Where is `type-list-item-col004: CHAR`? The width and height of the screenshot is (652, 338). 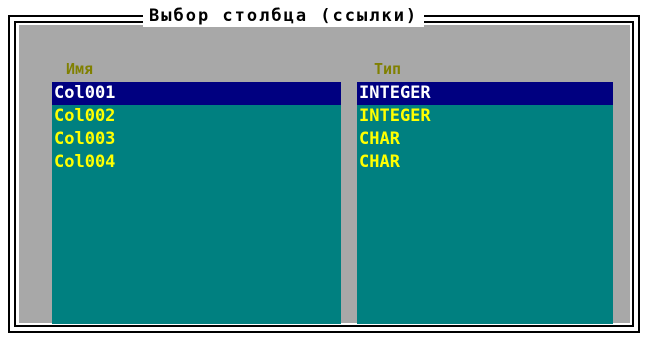 type-list-item-col004: CHAR is located at coordinates (485, 162).